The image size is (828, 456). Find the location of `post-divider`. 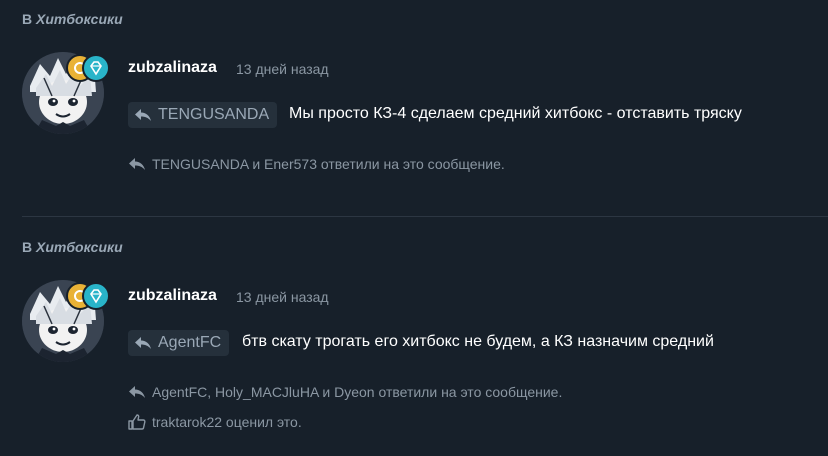

post-divider is located at coordinates (425, 216).